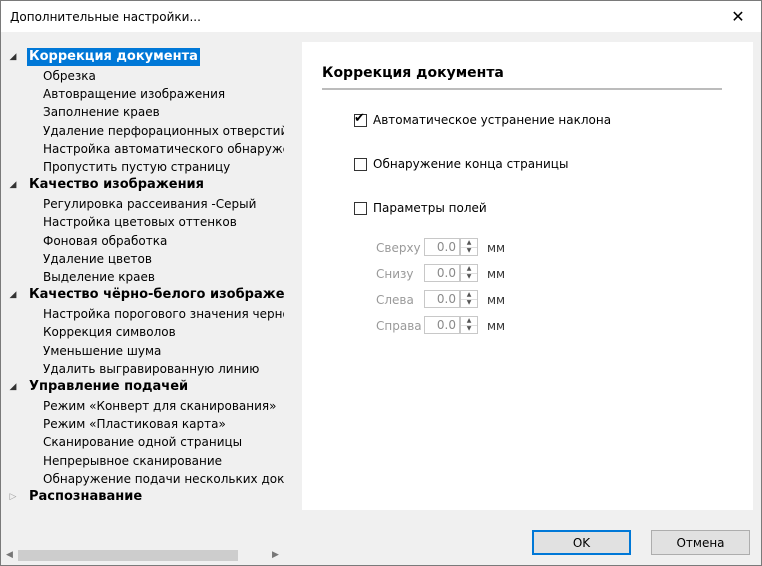 The width and height of the screenshot is (762, 566). Describe the element at coordinates (116, 185) in the screenshot. I see `tree-category-label: Качество изображения` at that location.